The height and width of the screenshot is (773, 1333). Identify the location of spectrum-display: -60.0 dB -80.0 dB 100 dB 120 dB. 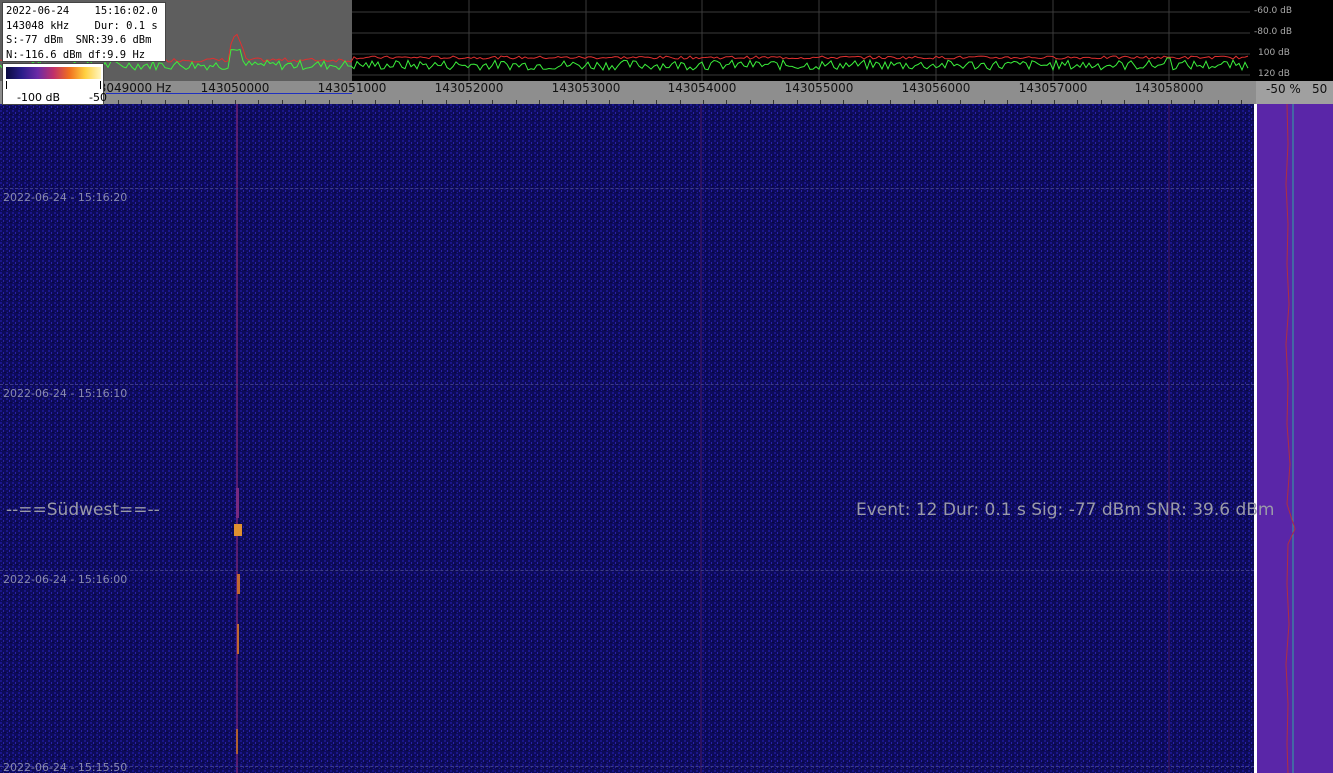
(666, 40).